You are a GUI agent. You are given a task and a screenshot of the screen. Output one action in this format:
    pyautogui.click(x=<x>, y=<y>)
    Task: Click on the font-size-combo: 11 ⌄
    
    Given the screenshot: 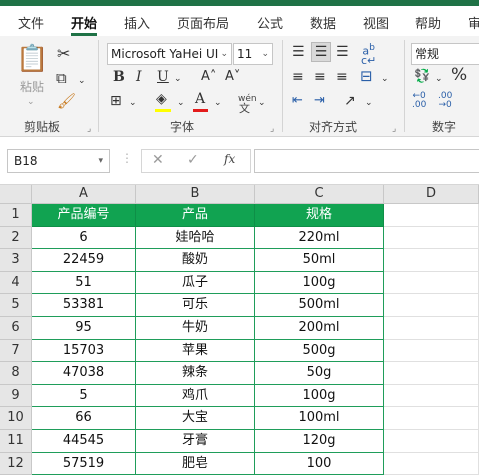 What is the action you would take?
    pyautogui.click(x=253, y=54)
    